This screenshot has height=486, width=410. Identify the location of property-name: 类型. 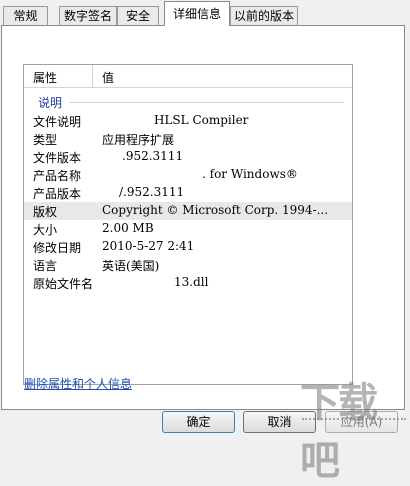
(45, 140).